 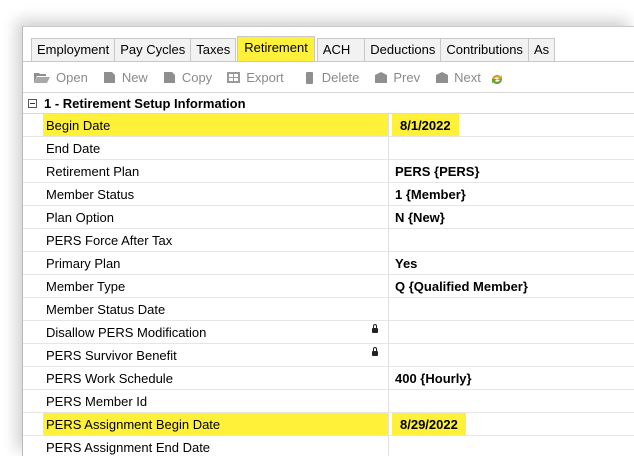 I want to click on begin-date-value: 8/1/2022, so click(x=425, y=125).